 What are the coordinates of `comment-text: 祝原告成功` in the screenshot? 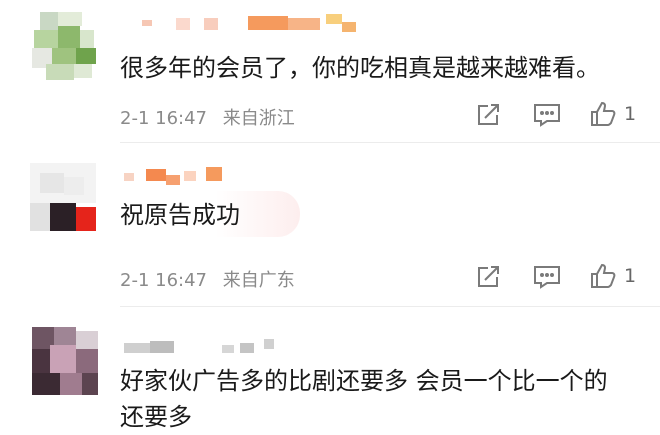 It's located at (180, 215).